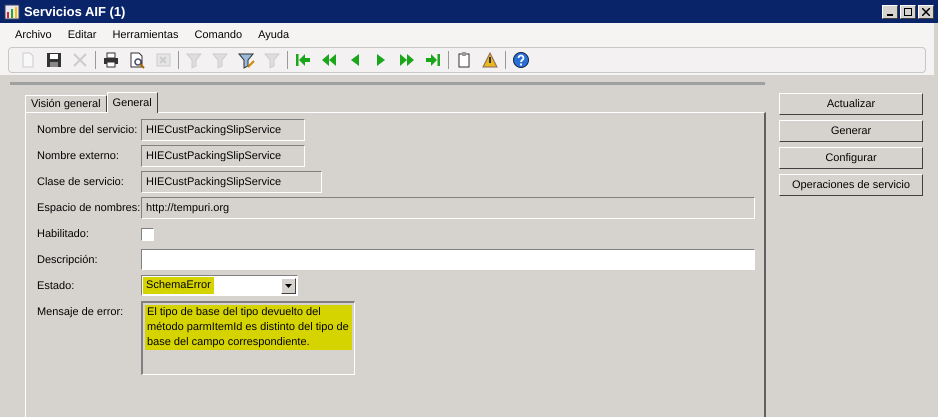 The height and width of the screenshot is (417, 938). Describe the element at coordinates (68, 260) in the screenshot. I see `field-label: Descripción:` at that location.